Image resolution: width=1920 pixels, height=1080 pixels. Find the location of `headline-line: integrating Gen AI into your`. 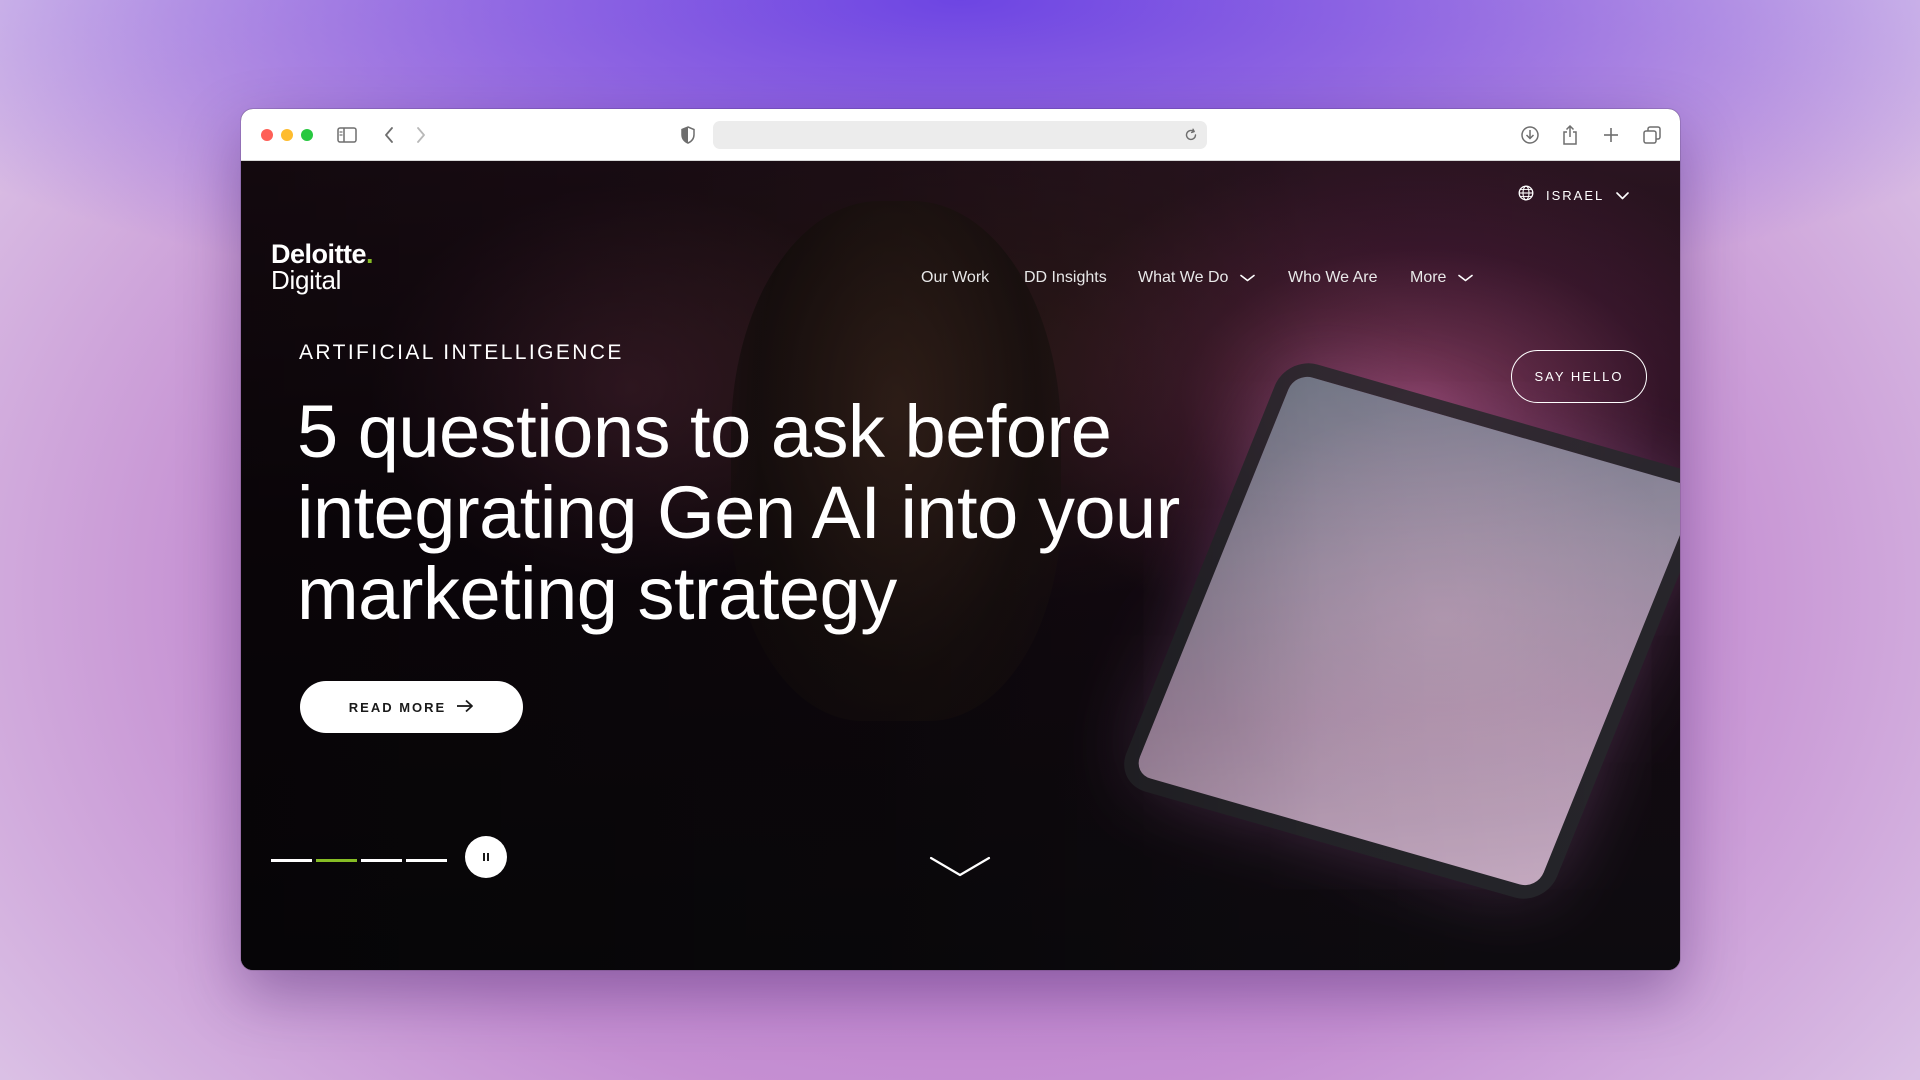

headline-line: integrating Gen AI into your is located at coordinates (738, 512).